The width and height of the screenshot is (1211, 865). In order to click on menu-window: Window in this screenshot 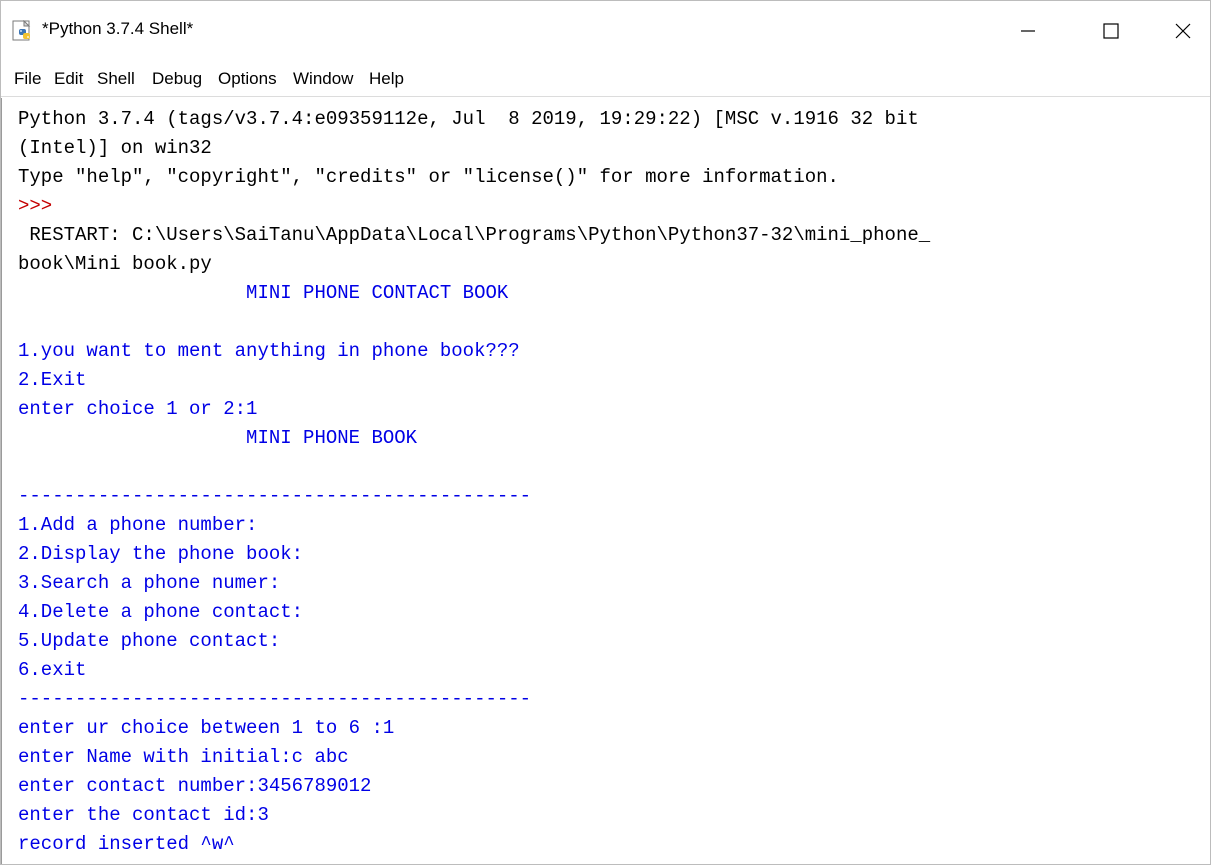, I will do `click(323, 79)`.